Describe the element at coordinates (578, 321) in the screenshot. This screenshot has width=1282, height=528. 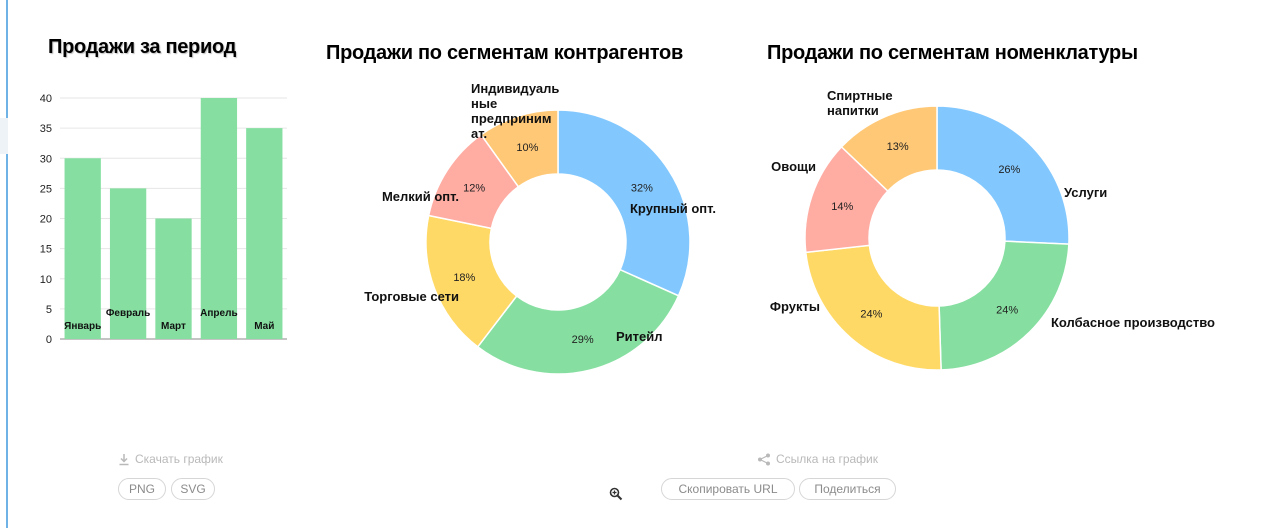
I see `donut-slice` at that location.